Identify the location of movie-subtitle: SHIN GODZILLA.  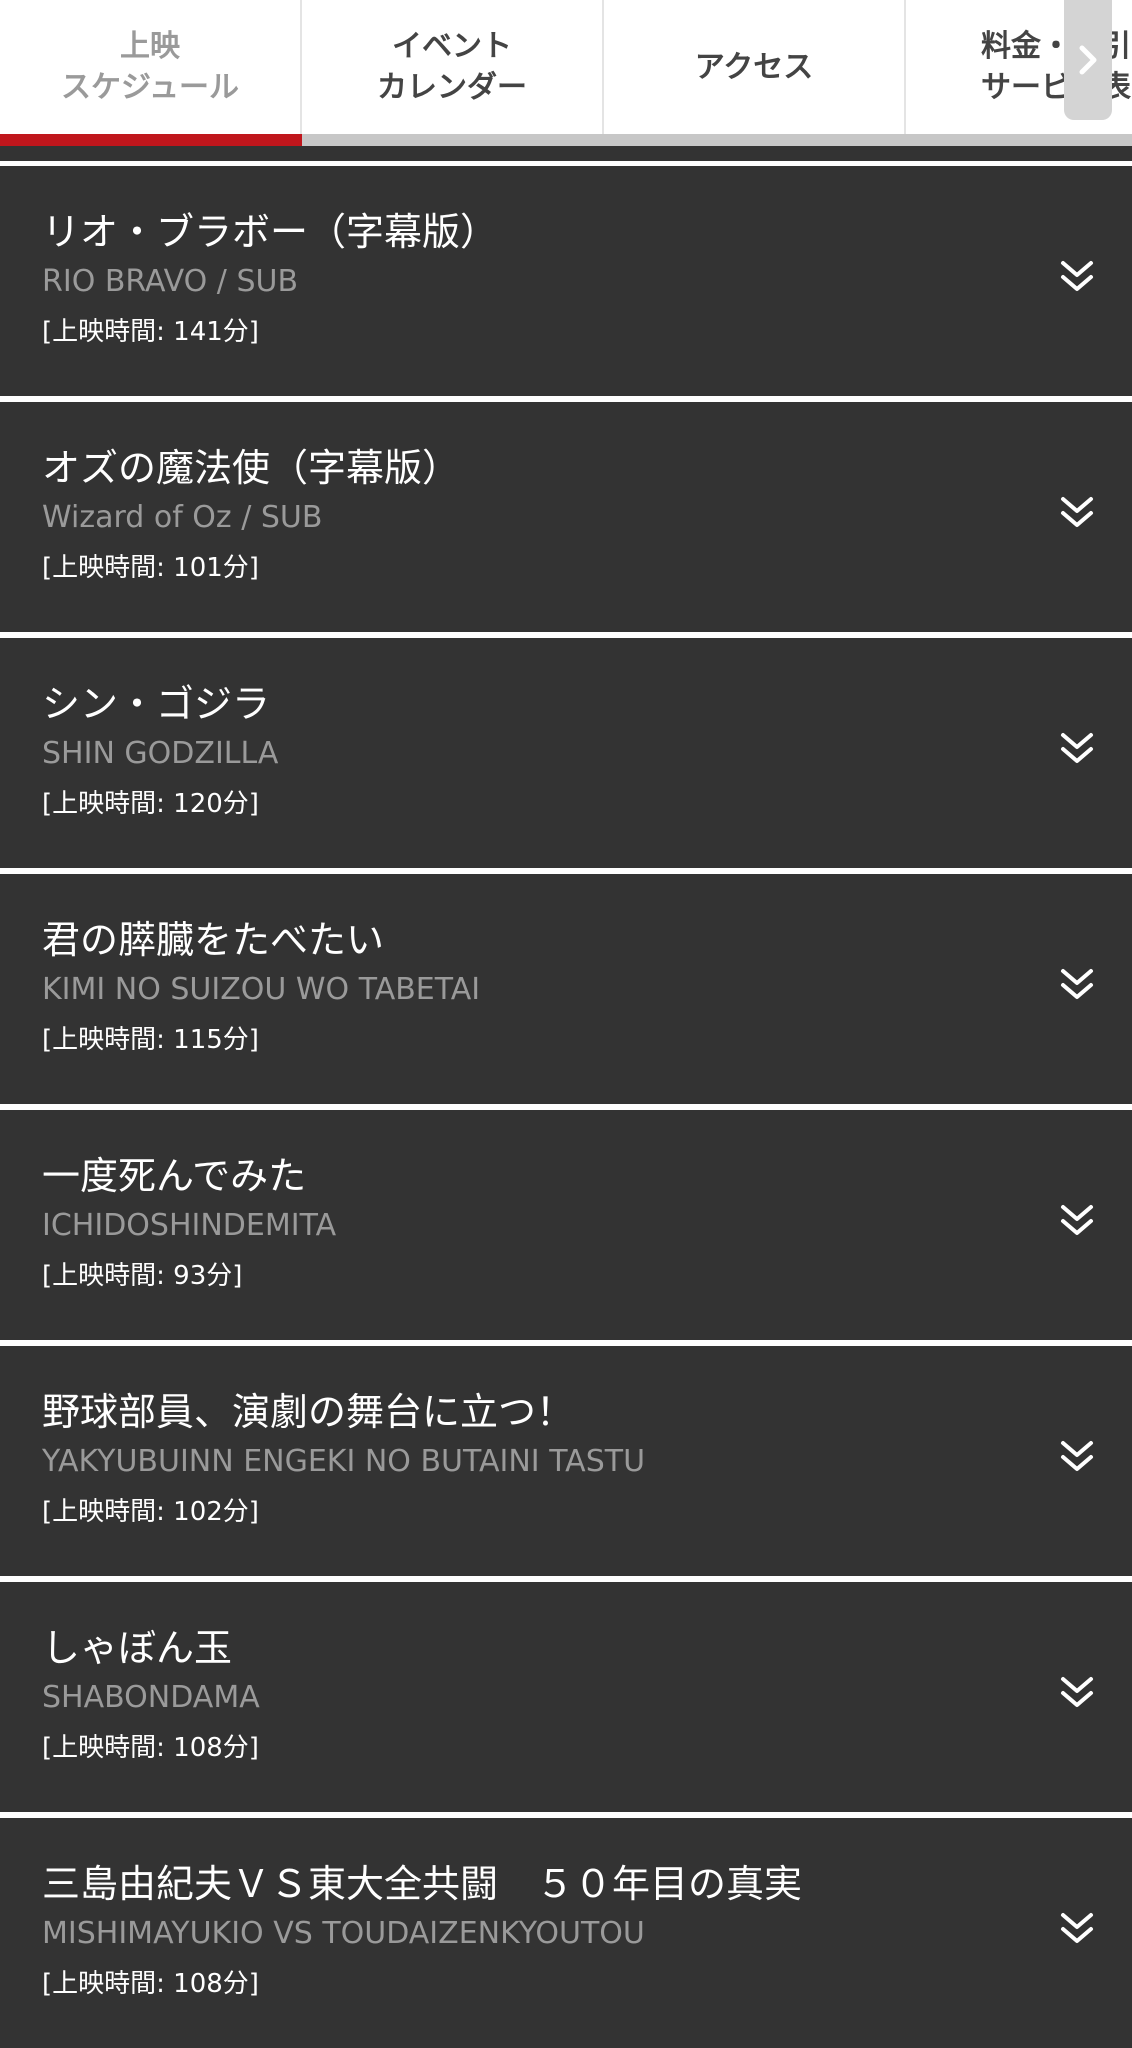
(160, 753).